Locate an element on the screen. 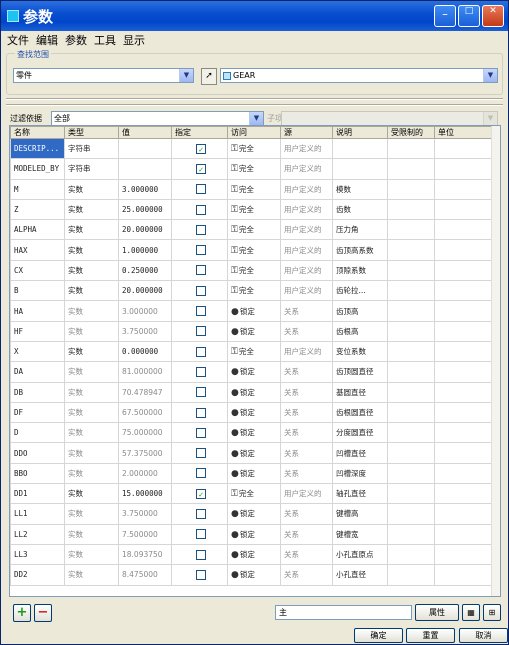 The height and width of the screenshot is (645, 509). table-row: DDO 实数 57.375000 ●锁定 关系 凹槽直径 is located at coordinates (251, 453).